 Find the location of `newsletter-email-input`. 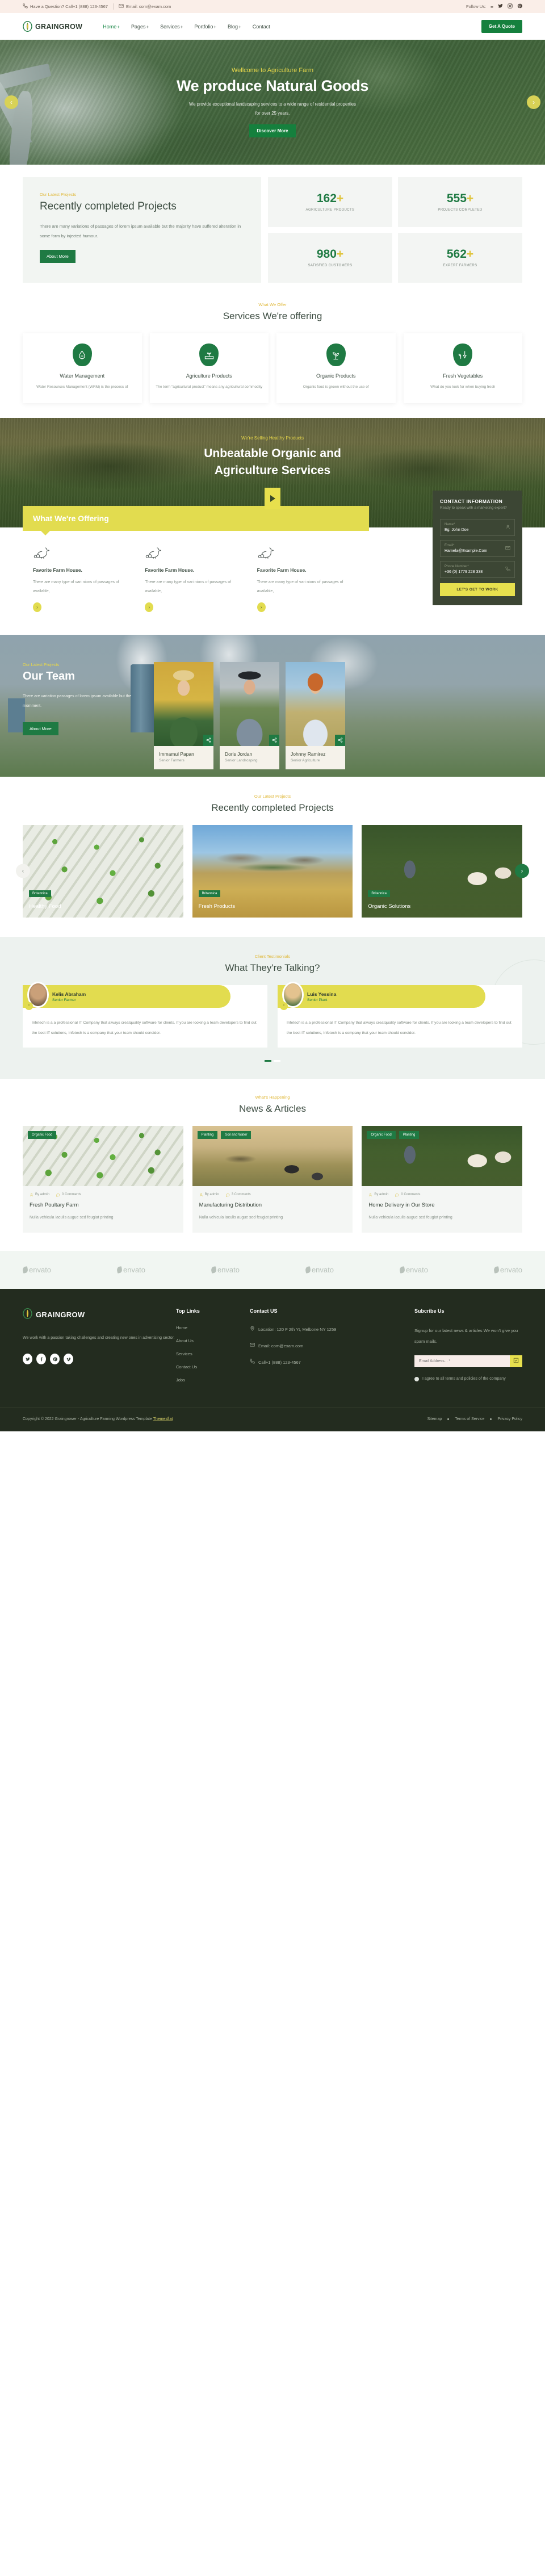

newsletter-email-input is located at coordinates (462, 1361).